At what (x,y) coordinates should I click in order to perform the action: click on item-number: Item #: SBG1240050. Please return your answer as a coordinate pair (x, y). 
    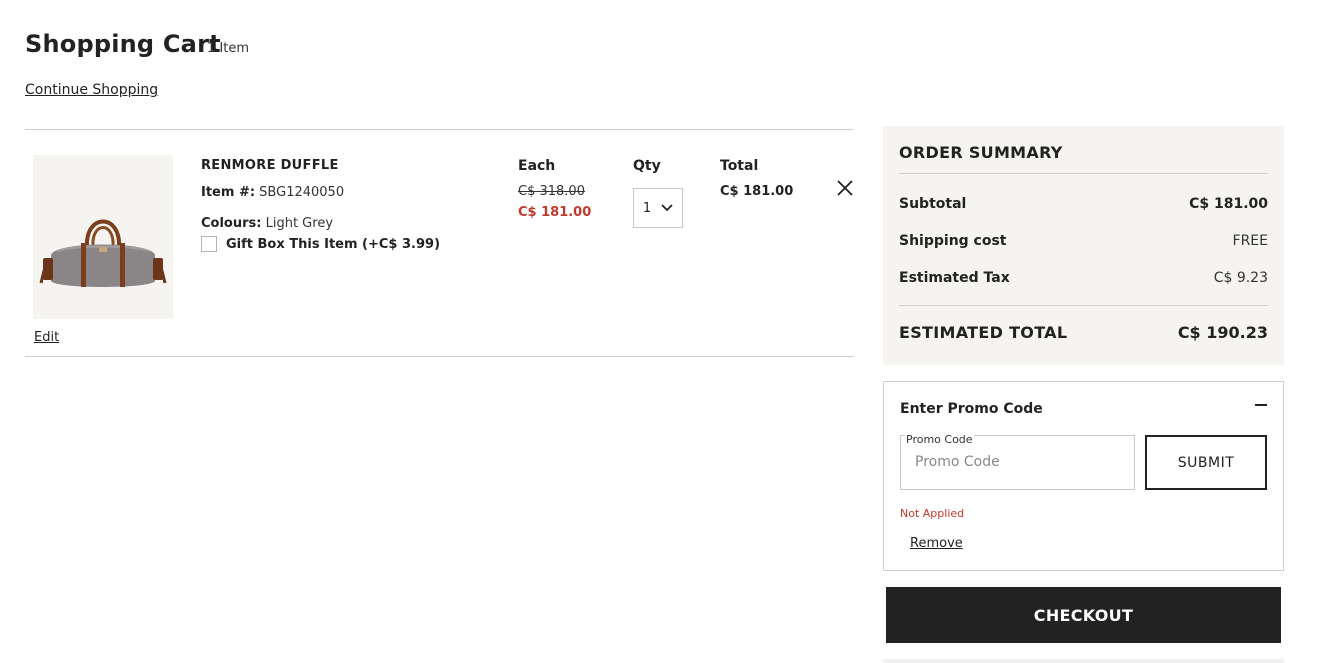
    Looking at the image, I should click on (272, 192).